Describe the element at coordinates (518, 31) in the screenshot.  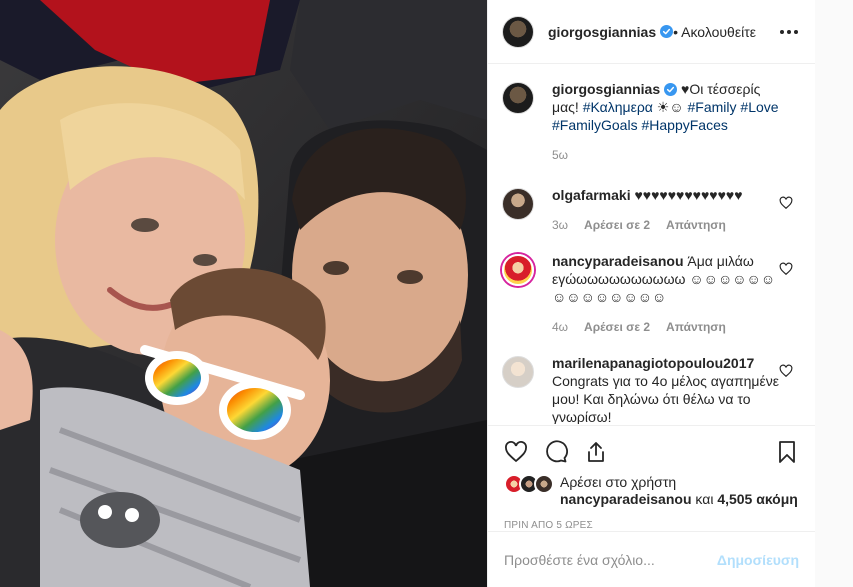
I see `author-avatar` at that location.